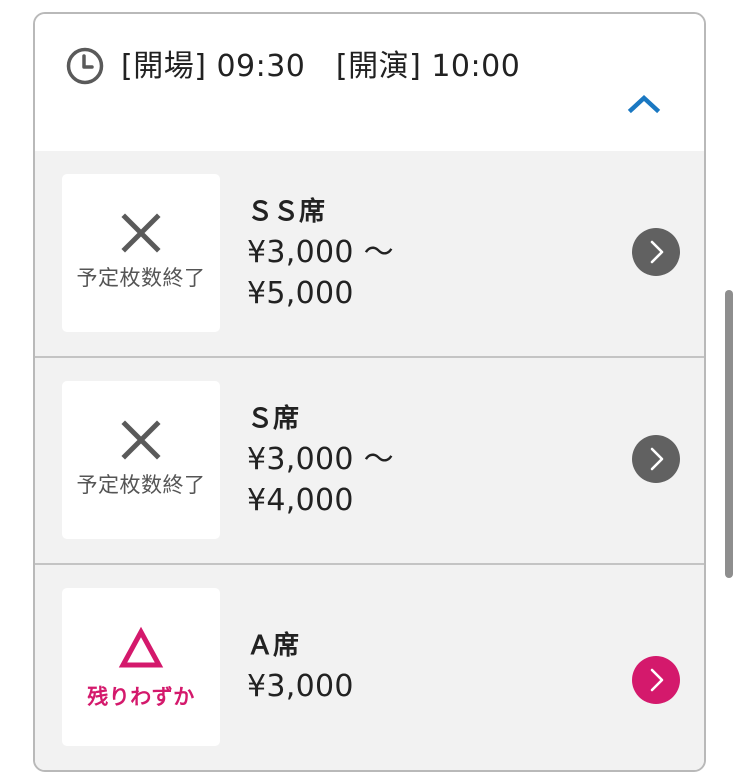 The height and width of the screenshot is (772, 740). I want to click on scrollbar, so click(729, 434).